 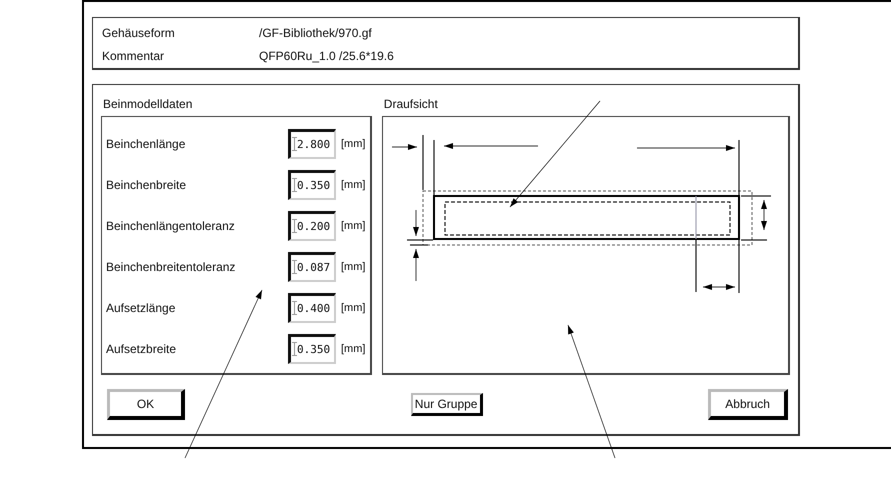 I want to click on field-label: Beinchenbreite, so click(x=147, y=185).